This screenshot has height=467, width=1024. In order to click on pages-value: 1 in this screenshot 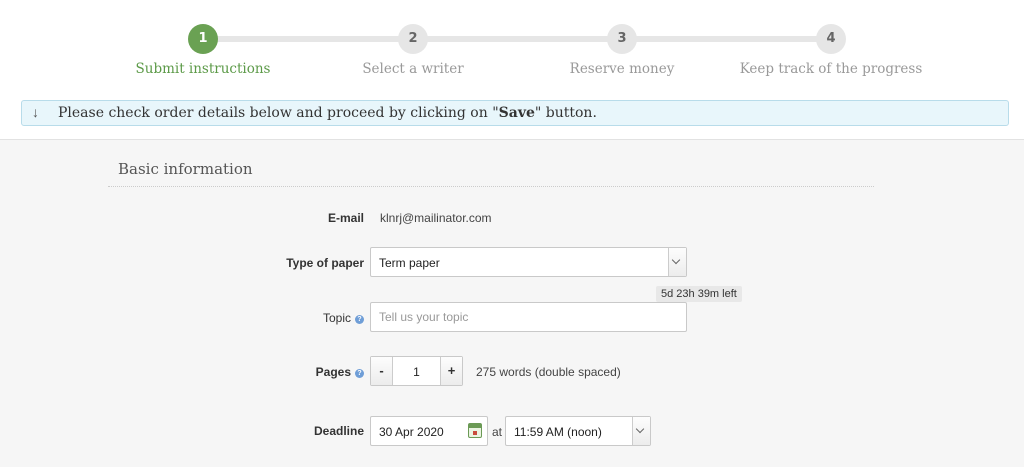, I will do `click(416, 372)`.